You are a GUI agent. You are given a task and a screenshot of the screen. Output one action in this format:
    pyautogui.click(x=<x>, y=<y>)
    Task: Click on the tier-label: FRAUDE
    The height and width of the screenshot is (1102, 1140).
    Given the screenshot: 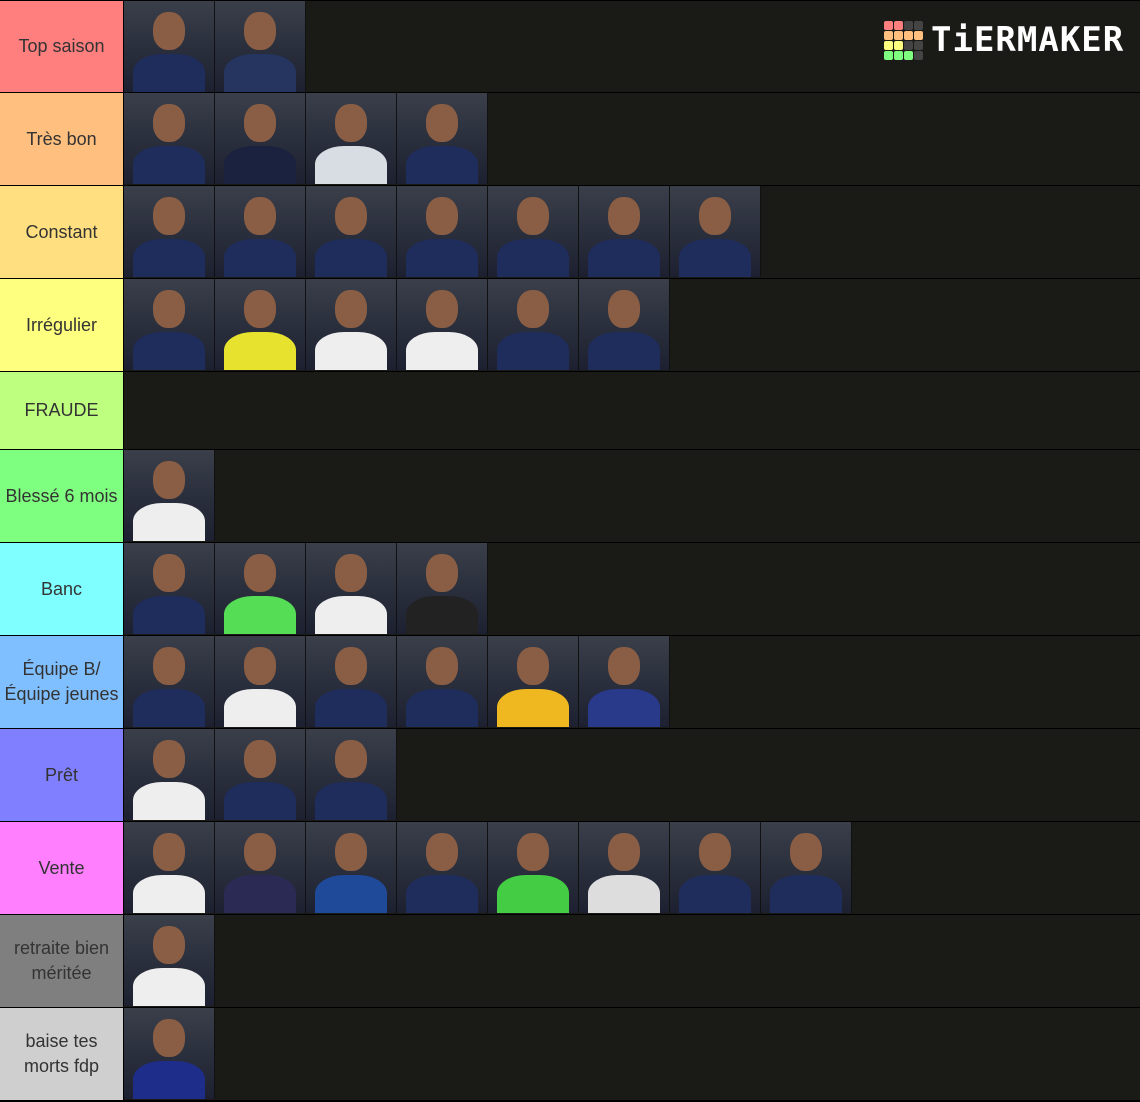 What is the action you would take?
    pyautogui.click(x=62, y=410)
    